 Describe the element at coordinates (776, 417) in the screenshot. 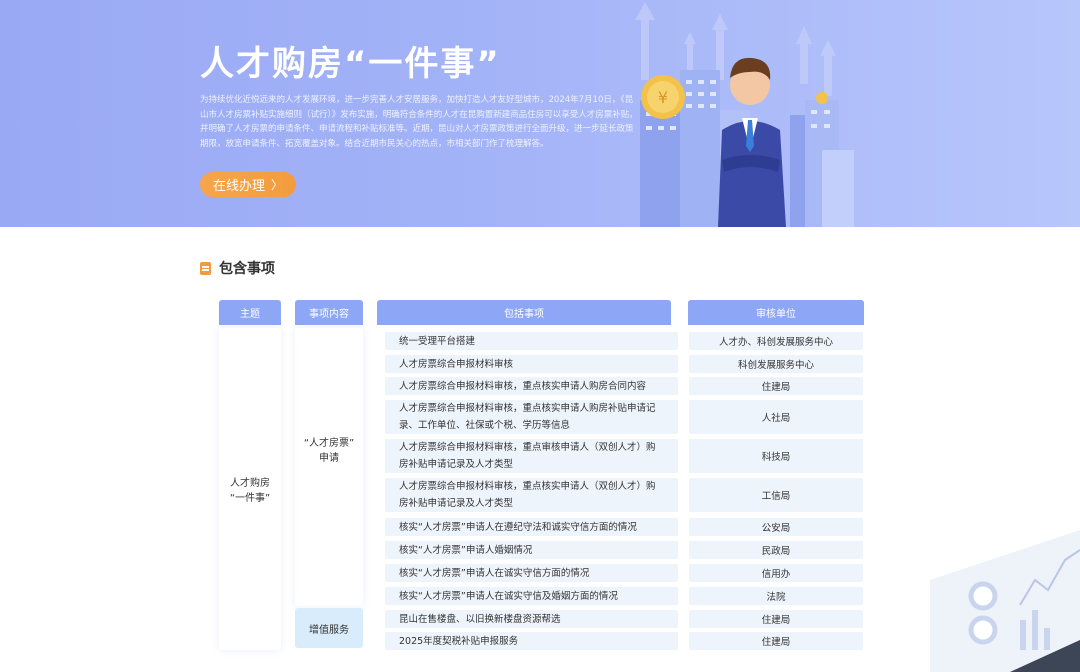

I see `table-row-unit: 人社局` at that location.